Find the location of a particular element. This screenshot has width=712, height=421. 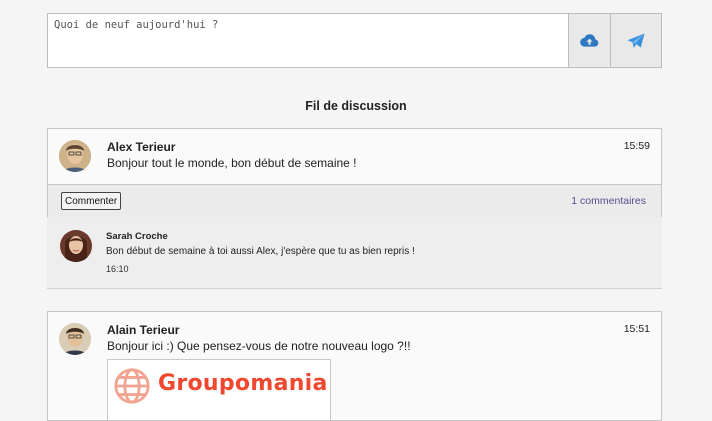

send-post-button is located at coordinates (635, 40).